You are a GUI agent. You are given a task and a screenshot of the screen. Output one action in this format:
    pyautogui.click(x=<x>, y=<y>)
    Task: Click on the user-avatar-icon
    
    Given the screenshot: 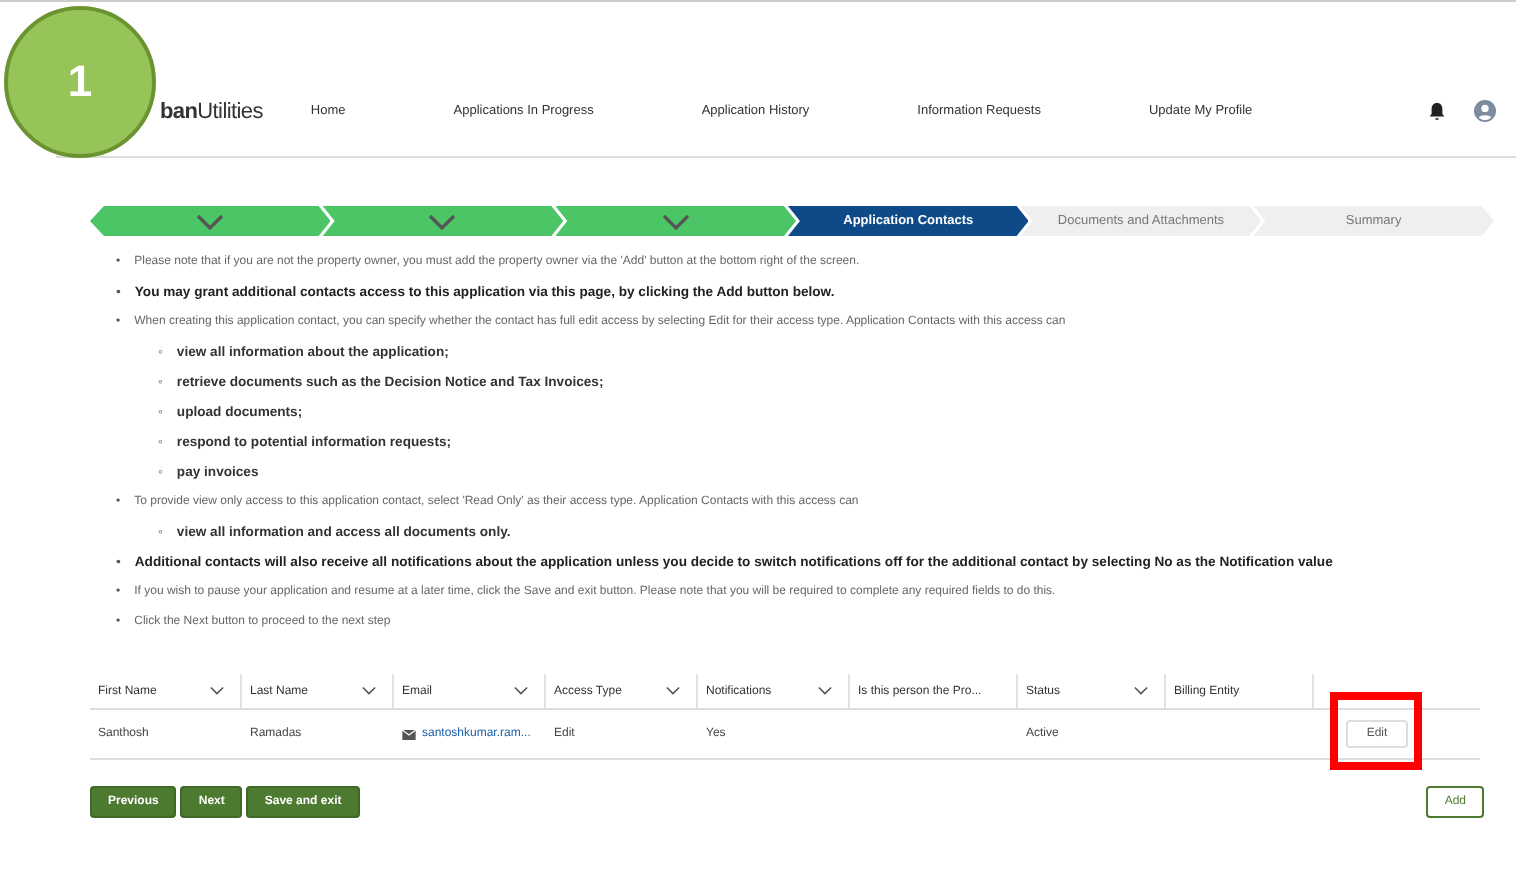 What is the action you would take?
    pyautogui.click(x=1485, y=111)
    